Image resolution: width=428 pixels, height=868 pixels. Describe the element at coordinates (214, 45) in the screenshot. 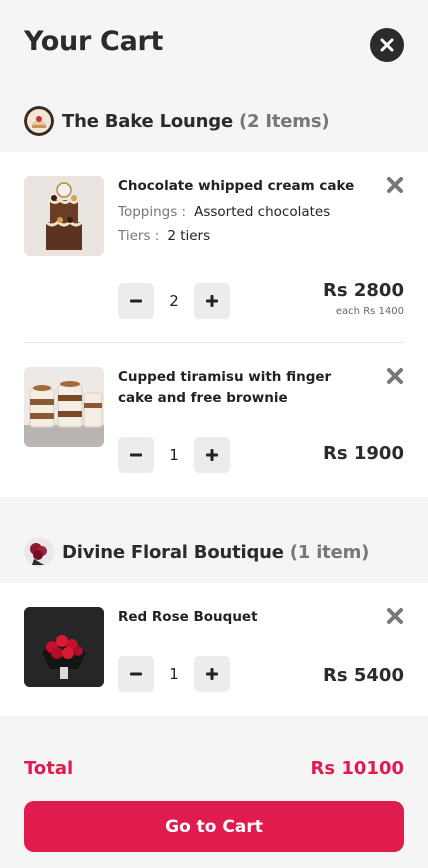

I see `cart-header: Your Cart` at that location.